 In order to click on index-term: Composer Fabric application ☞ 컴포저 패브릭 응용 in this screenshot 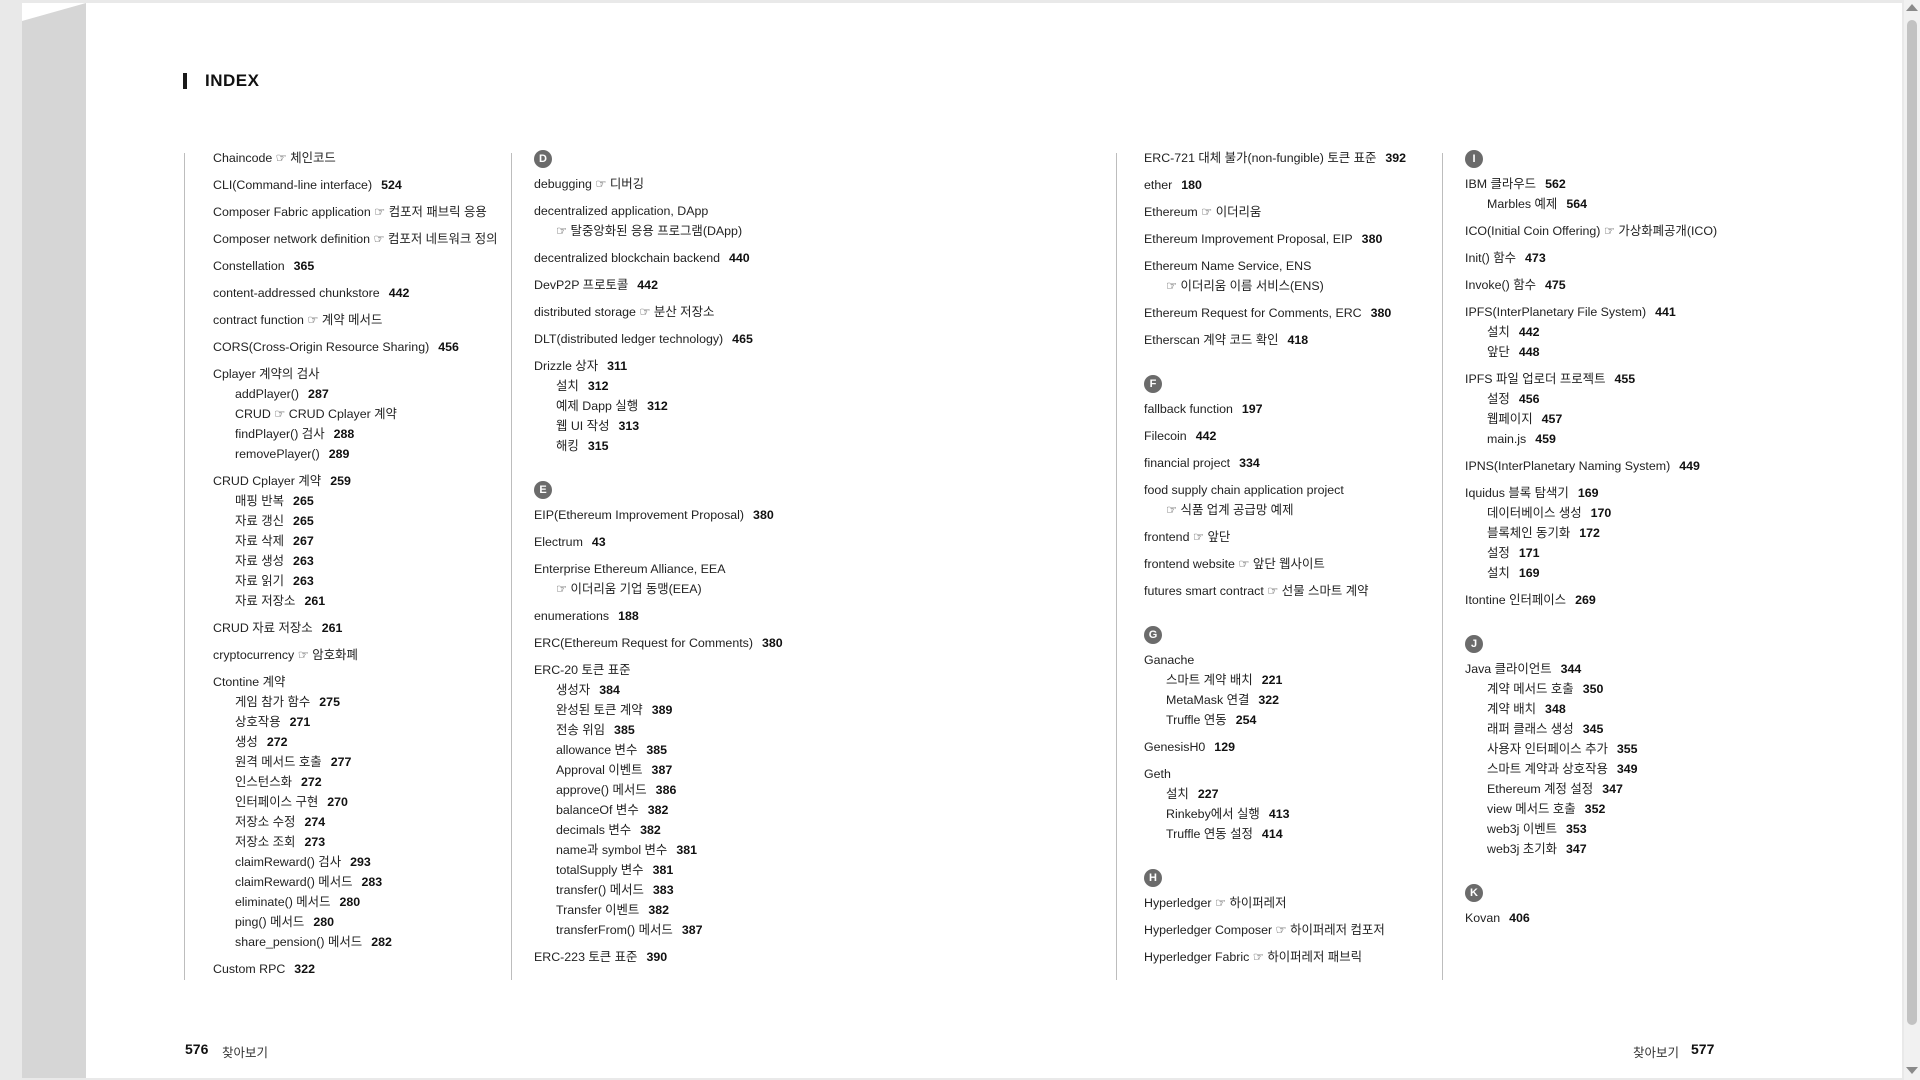, I will do `click(350, 212)`.